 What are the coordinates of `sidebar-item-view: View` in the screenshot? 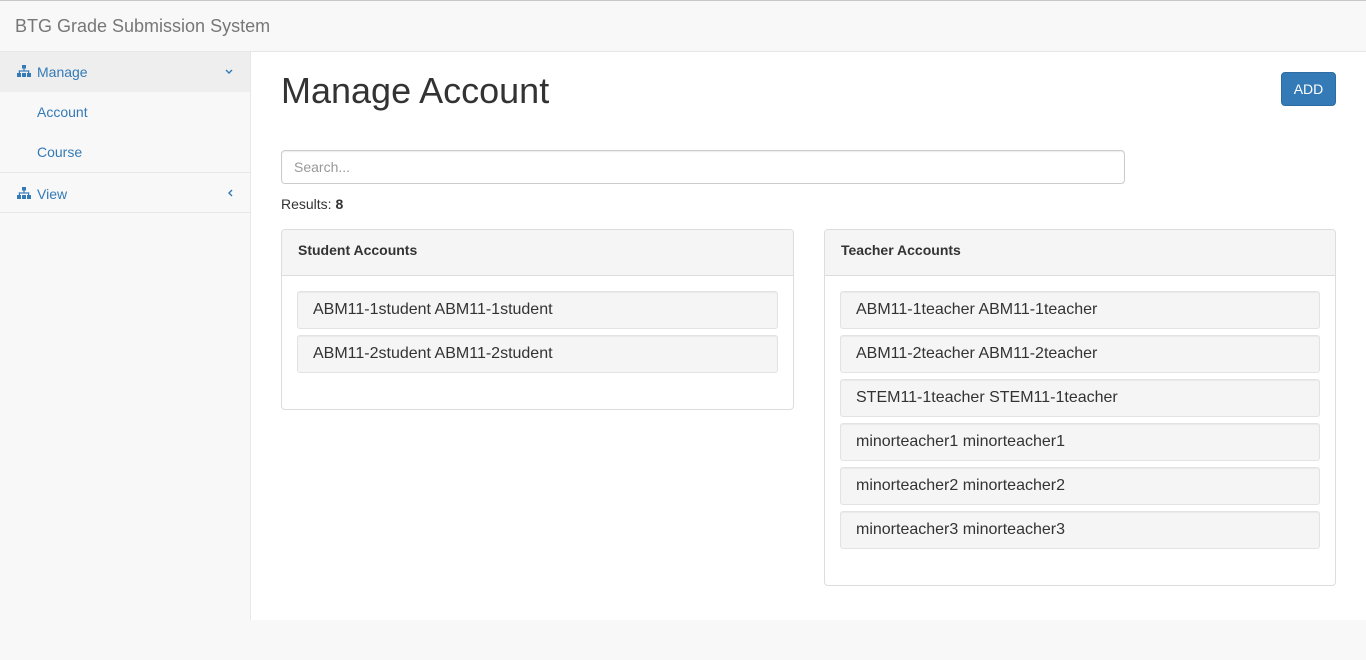 It's located at (125, 192).